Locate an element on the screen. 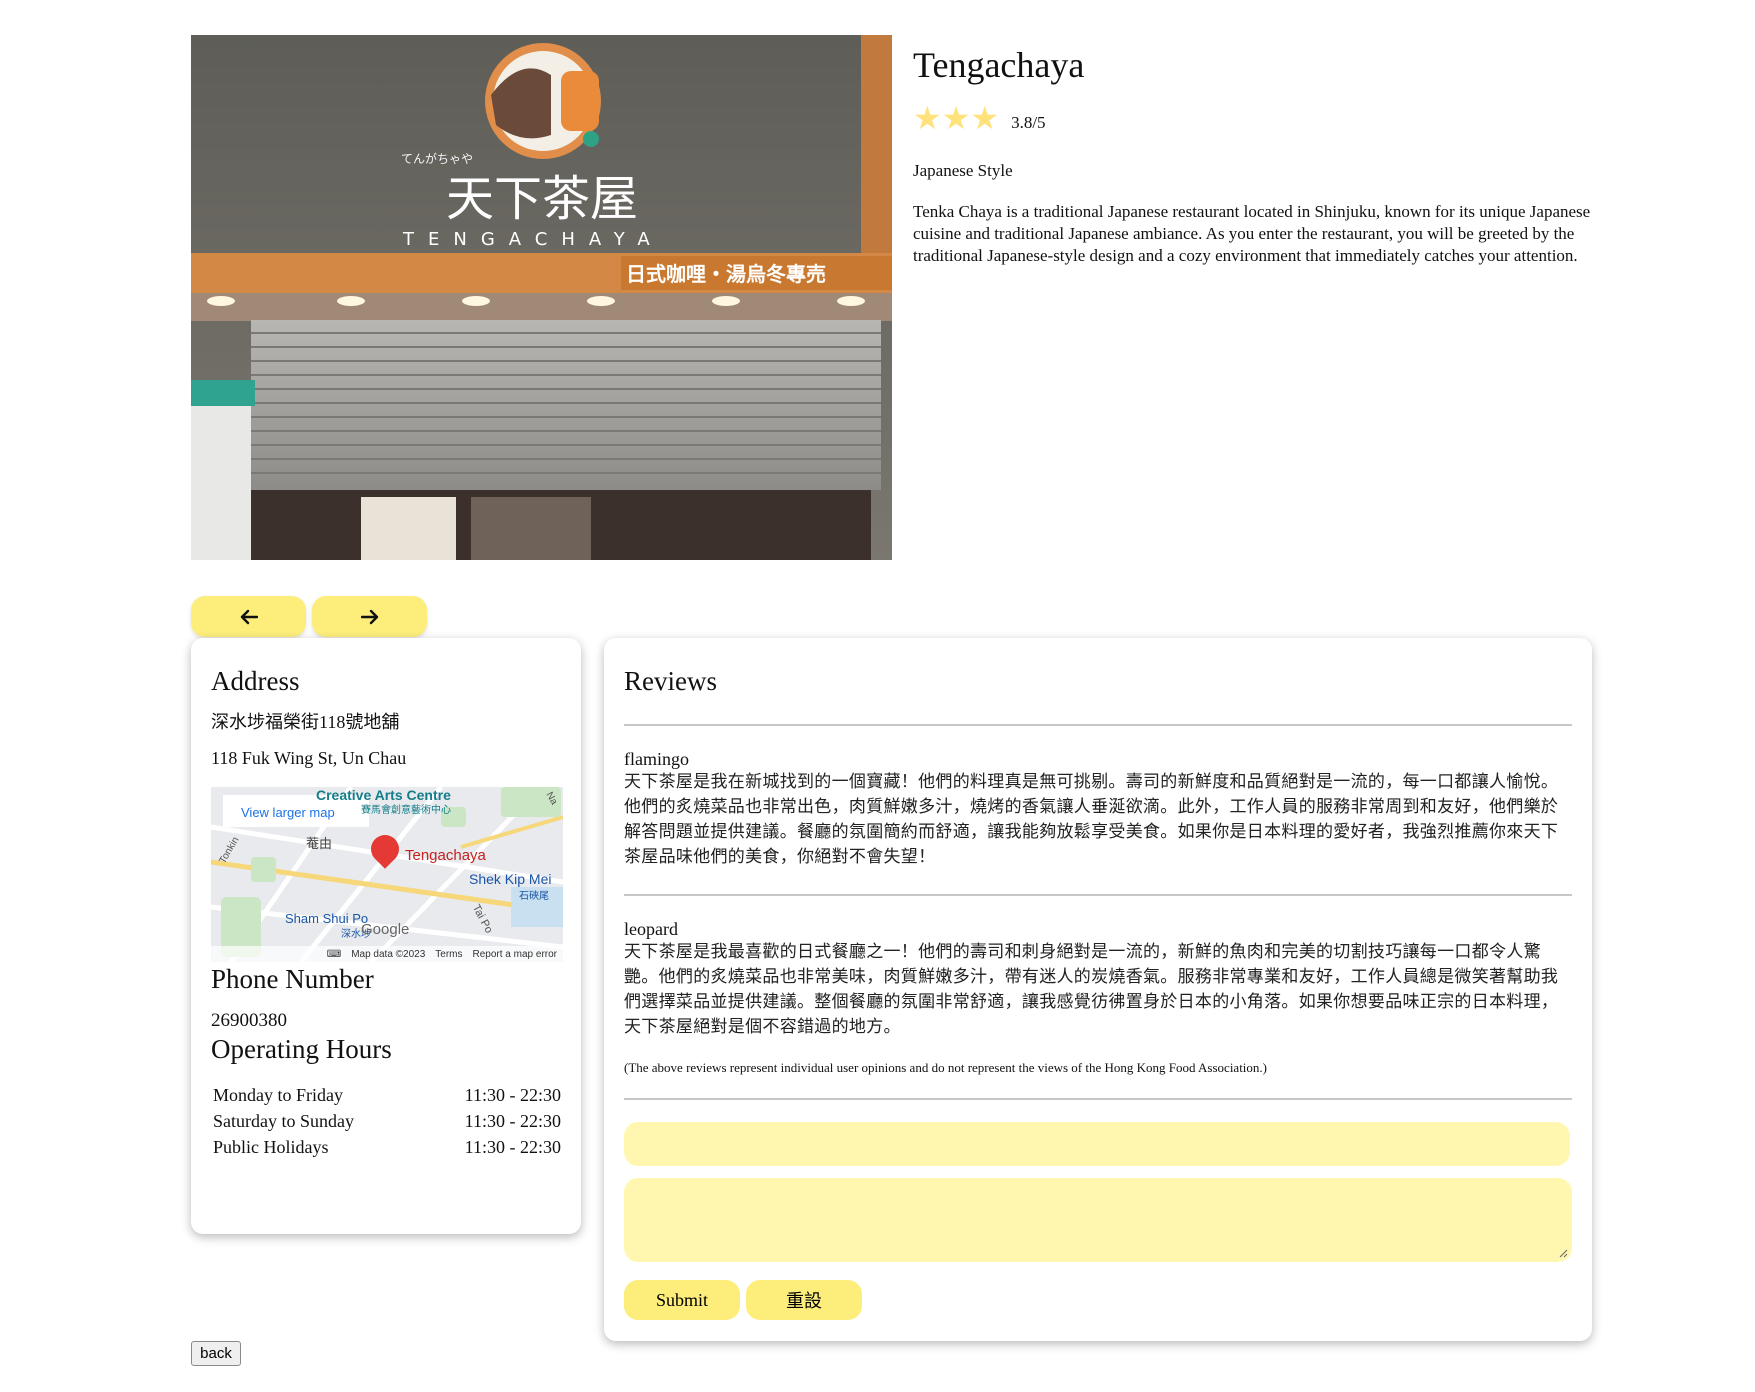 The image size is (1755, 1392). map-report-link: Report a map error is located at coordinates (515, 954).